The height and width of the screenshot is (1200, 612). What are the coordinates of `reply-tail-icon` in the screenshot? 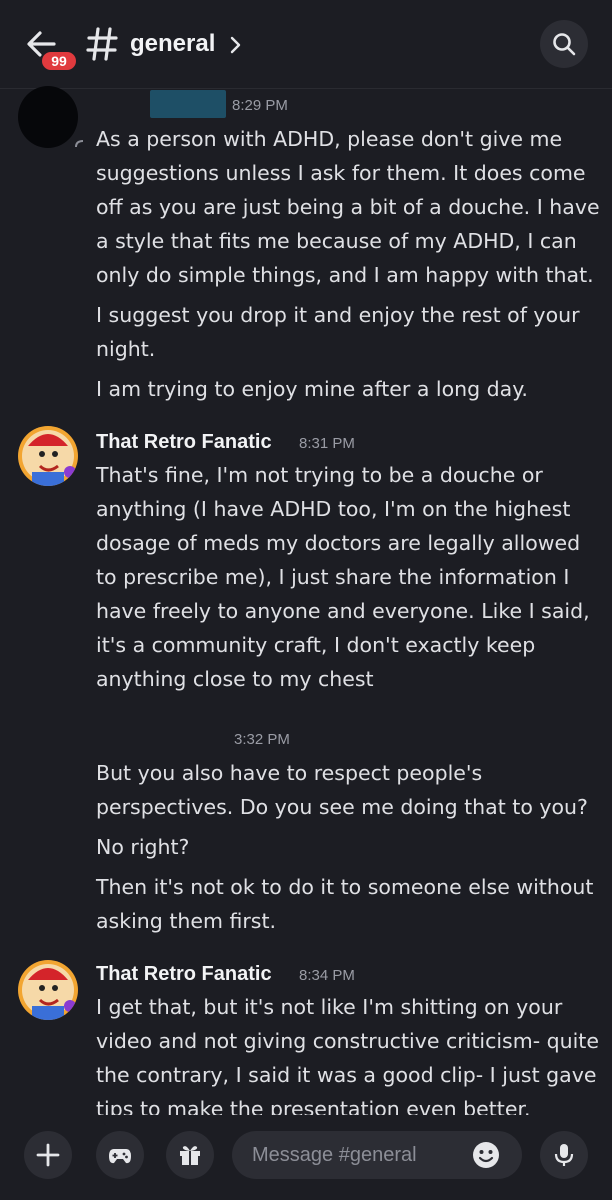 It's located at (79, 144).